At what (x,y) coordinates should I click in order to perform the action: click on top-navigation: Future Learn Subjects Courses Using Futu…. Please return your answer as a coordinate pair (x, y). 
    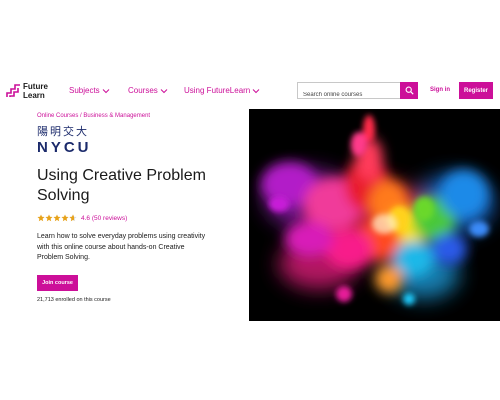
    Looking at the image, I should click on (250, 91).